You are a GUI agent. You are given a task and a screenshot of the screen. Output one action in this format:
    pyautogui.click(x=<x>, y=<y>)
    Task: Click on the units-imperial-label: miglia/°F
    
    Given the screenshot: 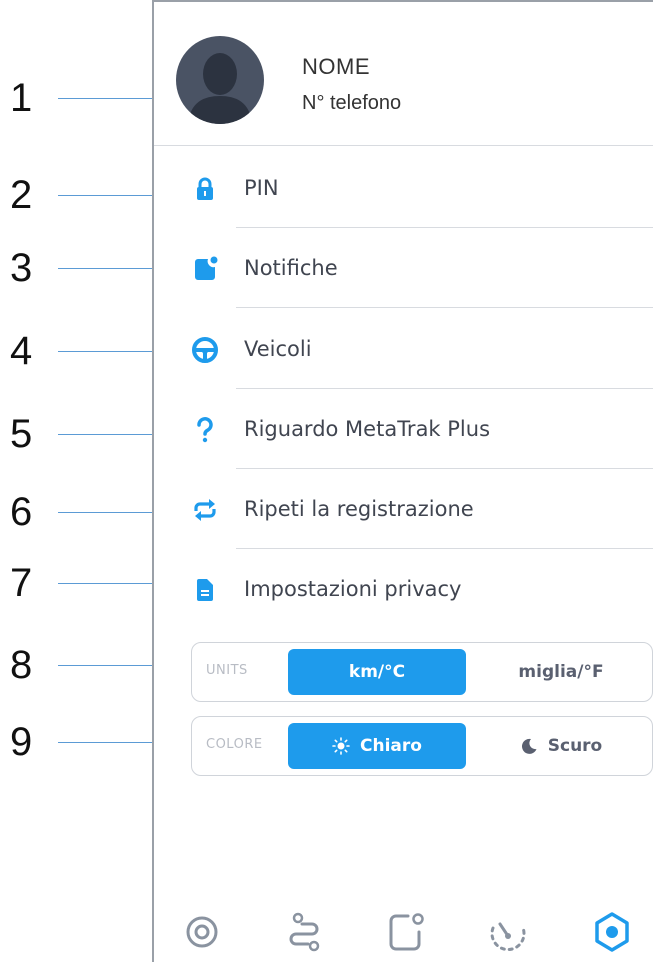 What is the action you would take?
    pyautogui.click(x=561, y=672)
    